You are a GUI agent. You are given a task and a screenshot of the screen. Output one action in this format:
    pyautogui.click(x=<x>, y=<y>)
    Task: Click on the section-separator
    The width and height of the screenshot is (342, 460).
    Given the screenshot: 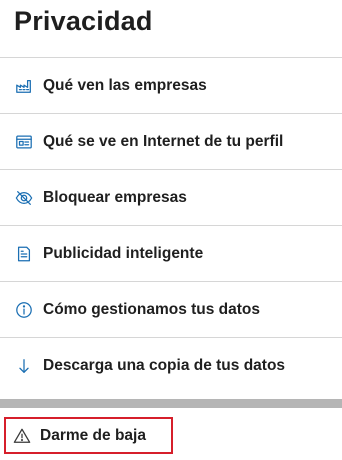 What is the action you would take?
    pyautogui.click(x=171, y=403)
    